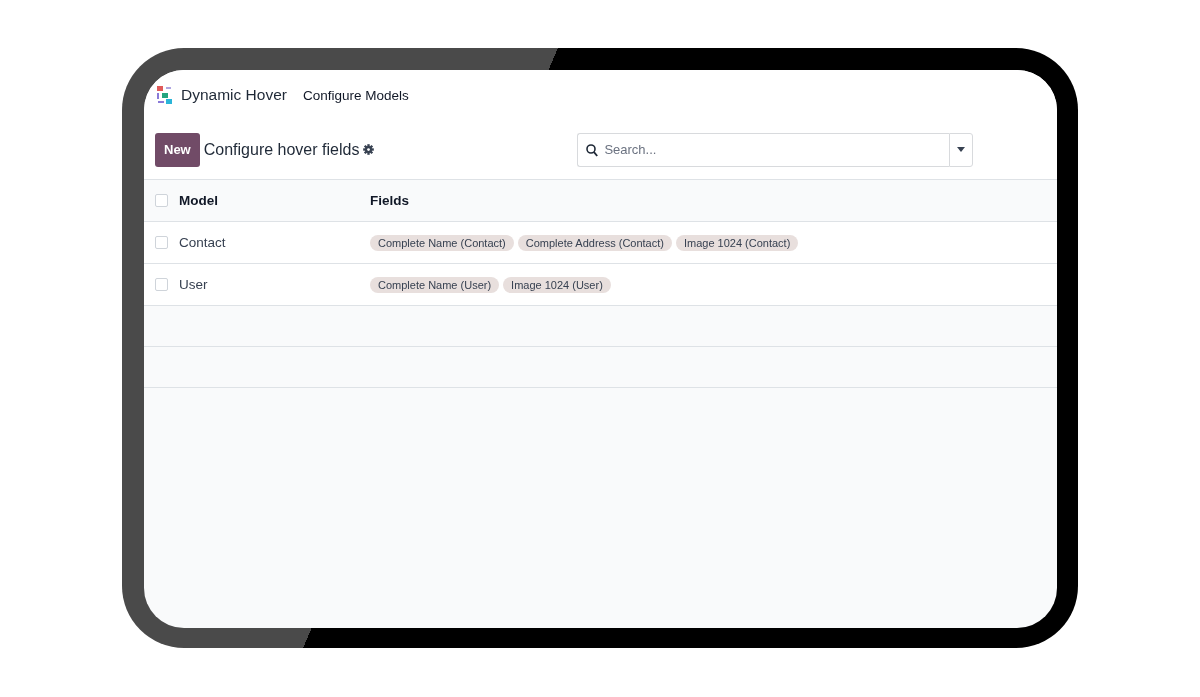 Image resolution: width=1200 pixels, height=697 pixels. Describe the element at coordinates (274, 200) in the screenshot. I see `column-header: Model` at that location.